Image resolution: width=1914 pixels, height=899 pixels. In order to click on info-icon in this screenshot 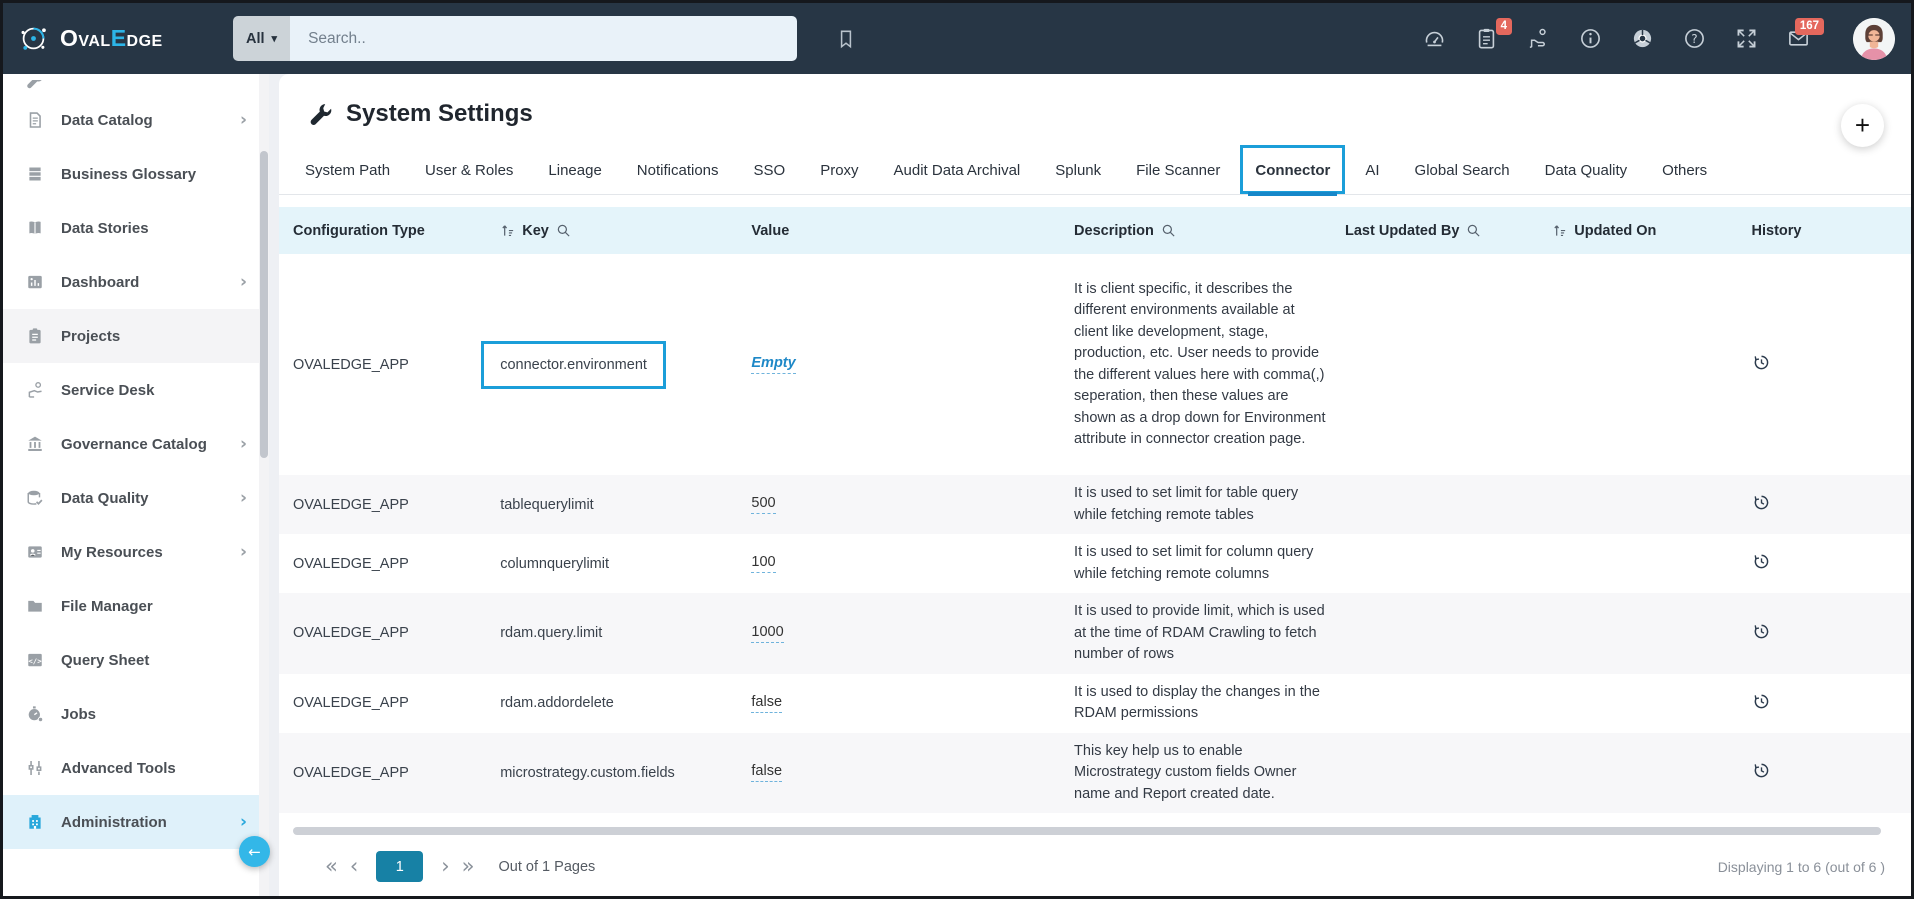, I will do `click(1590, 38)`.